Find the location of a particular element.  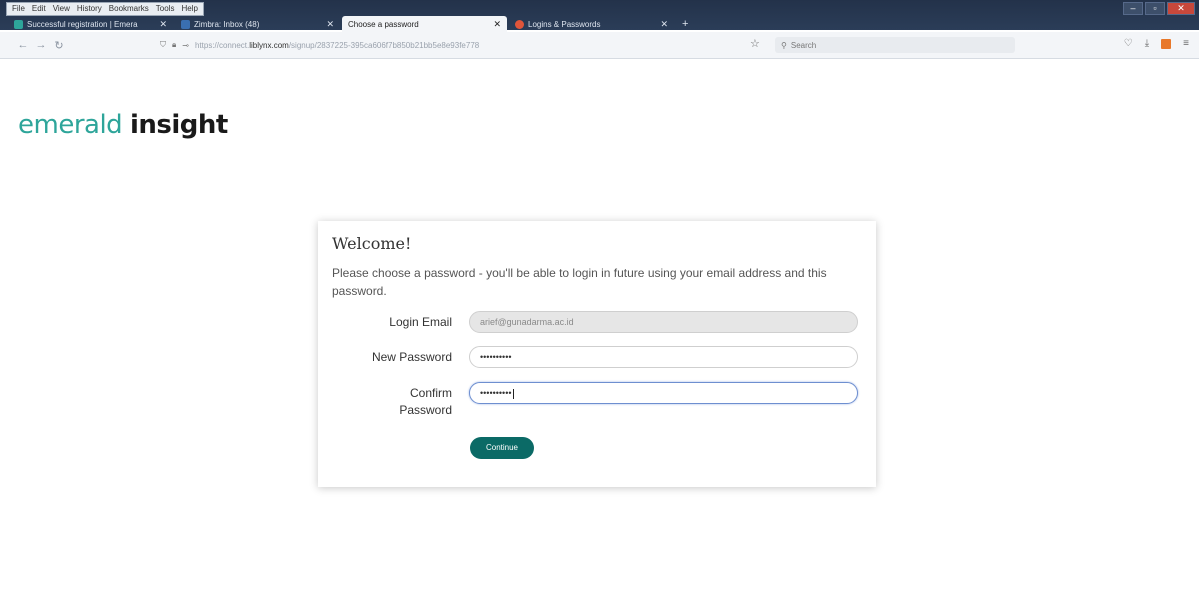

search-input: ⚲ Search is located at coordinates (895, 45).